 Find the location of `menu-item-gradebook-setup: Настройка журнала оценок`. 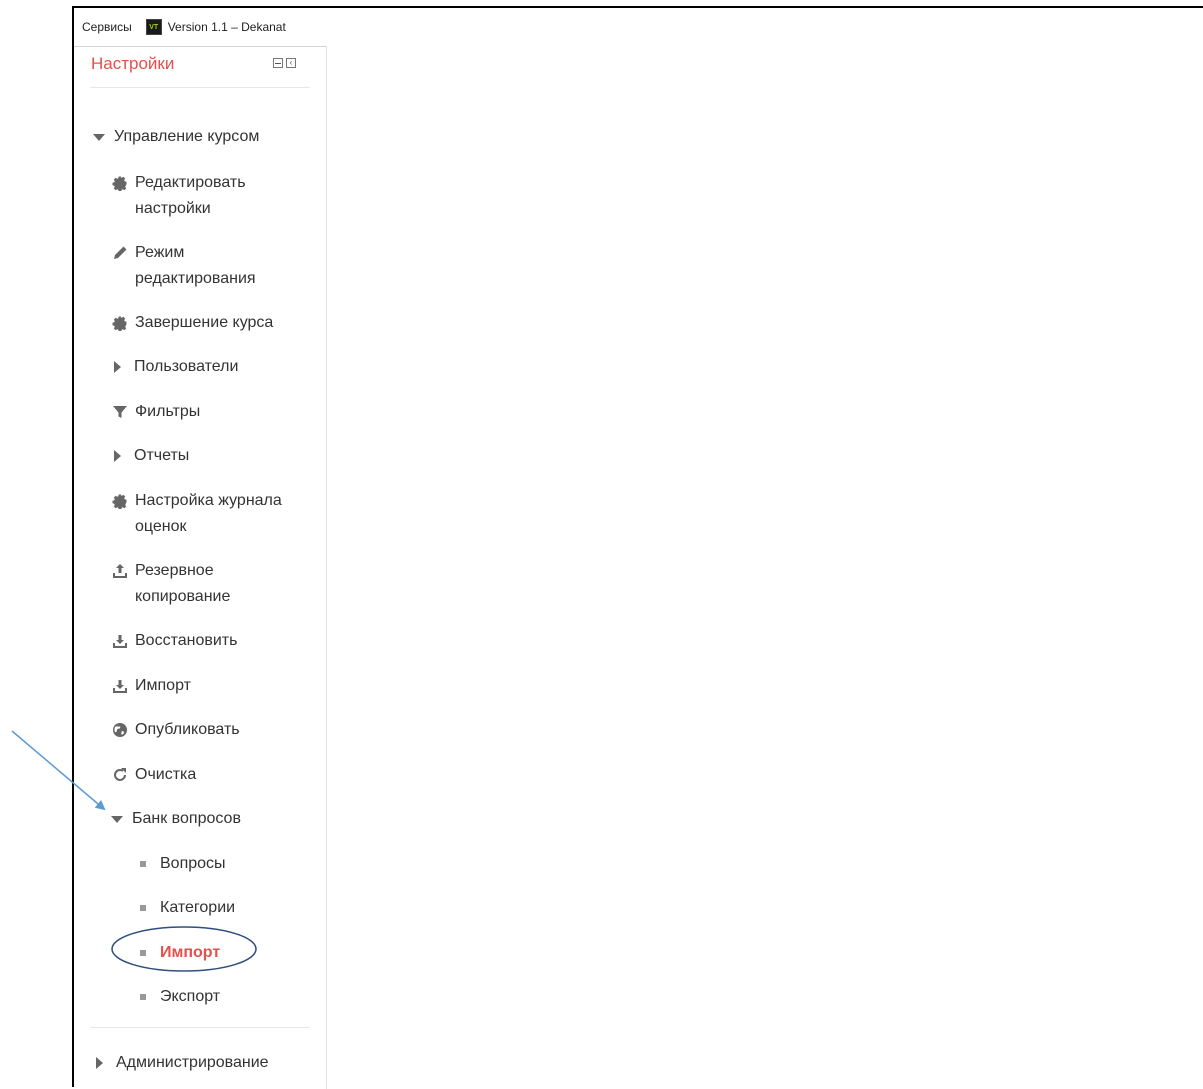

menu-item-gradebook-setup: Настройка журнала оценок is located at coordinates (208, 514).